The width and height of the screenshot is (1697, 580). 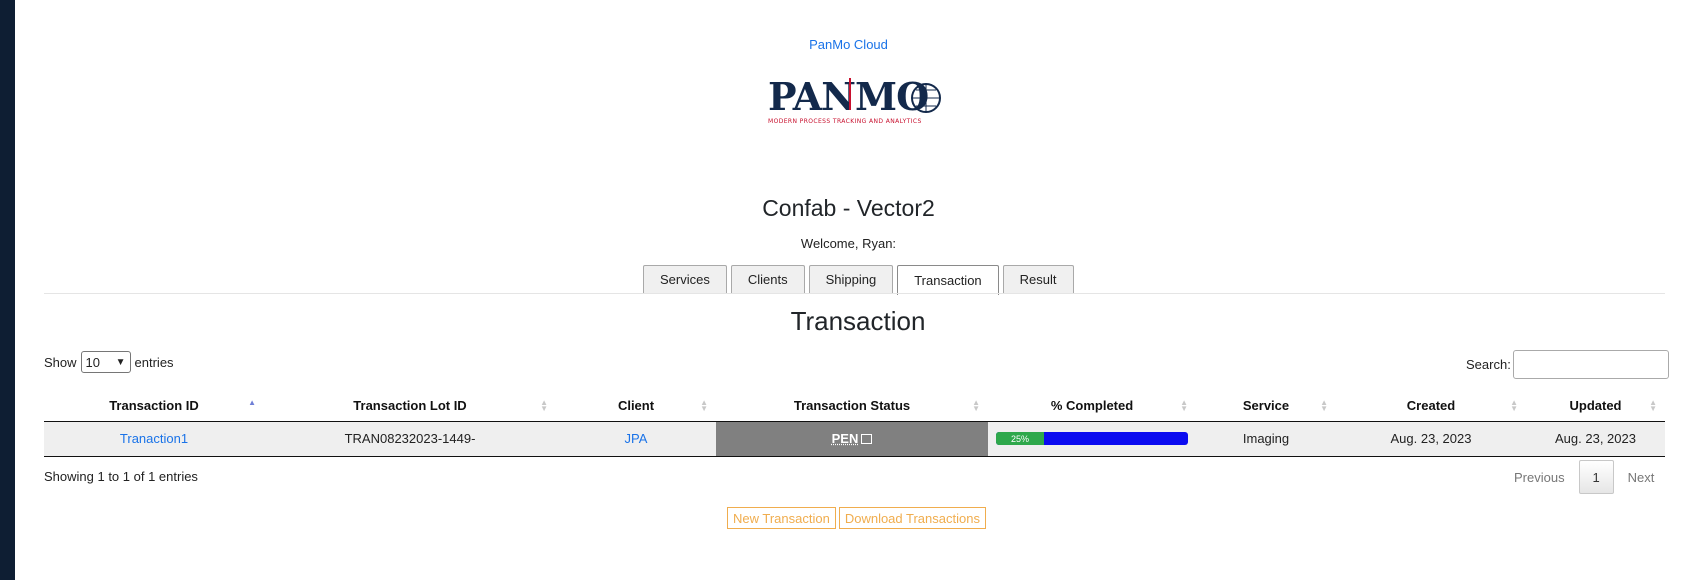 I want to click on search-label: Search:, so click(x=1488, y=364).